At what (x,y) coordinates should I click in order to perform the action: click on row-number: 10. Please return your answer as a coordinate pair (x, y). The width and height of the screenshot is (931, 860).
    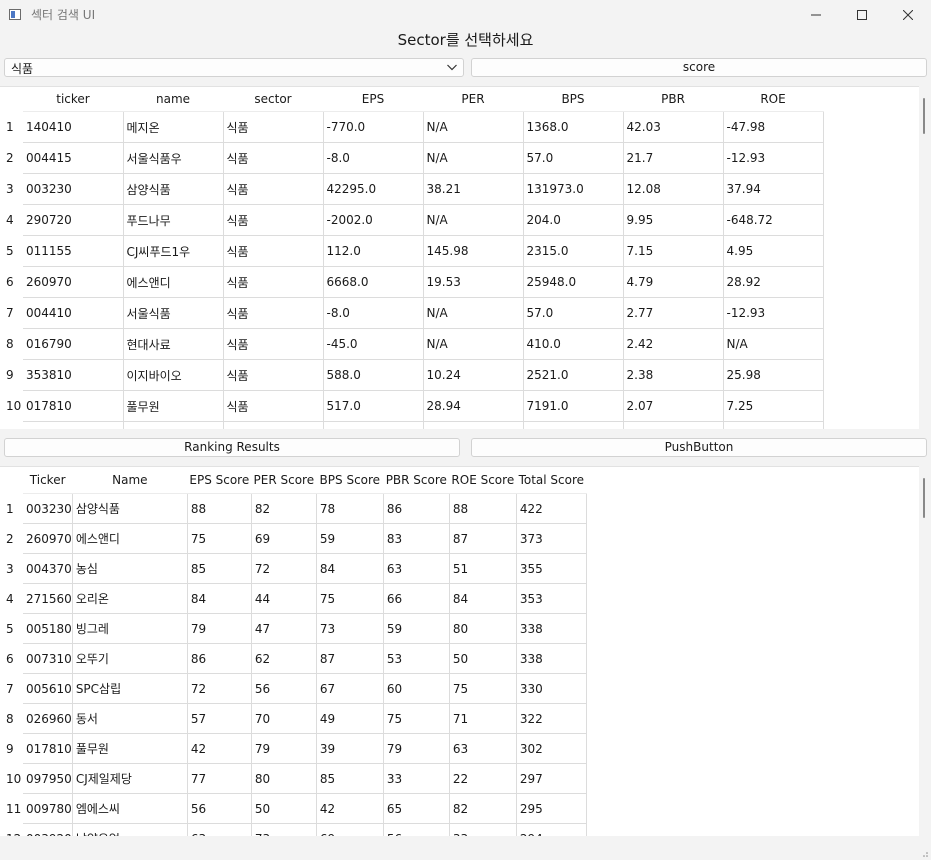
    Looking at the image, I should click on (11, 779).